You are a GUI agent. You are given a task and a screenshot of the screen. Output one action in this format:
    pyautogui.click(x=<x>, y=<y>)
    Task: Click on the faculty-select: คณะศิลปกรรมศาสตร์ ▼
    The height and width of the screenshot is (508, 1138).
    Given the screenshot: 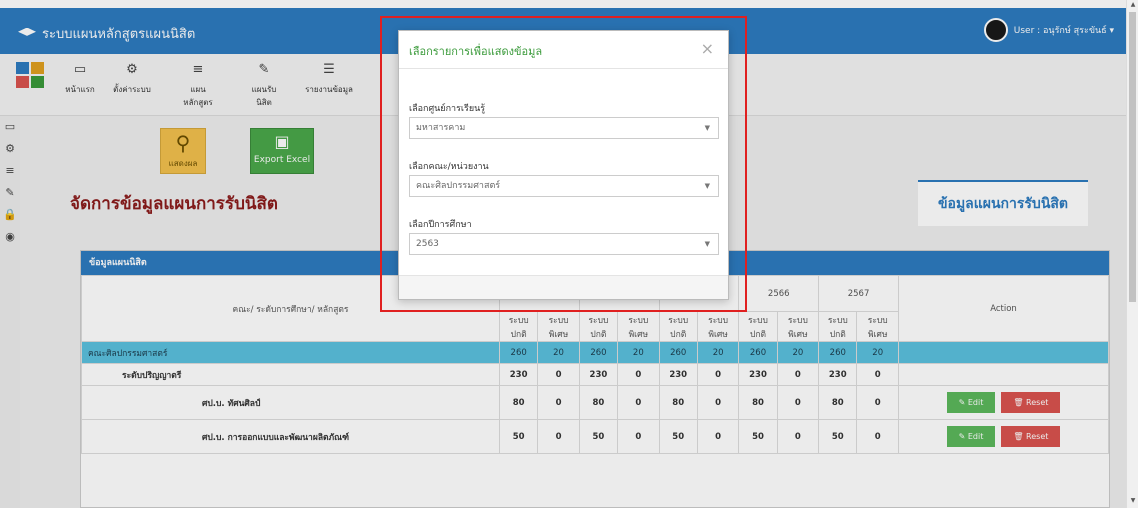 What is the action you would take?
    pyautogui.click(x=564, y=186)
    